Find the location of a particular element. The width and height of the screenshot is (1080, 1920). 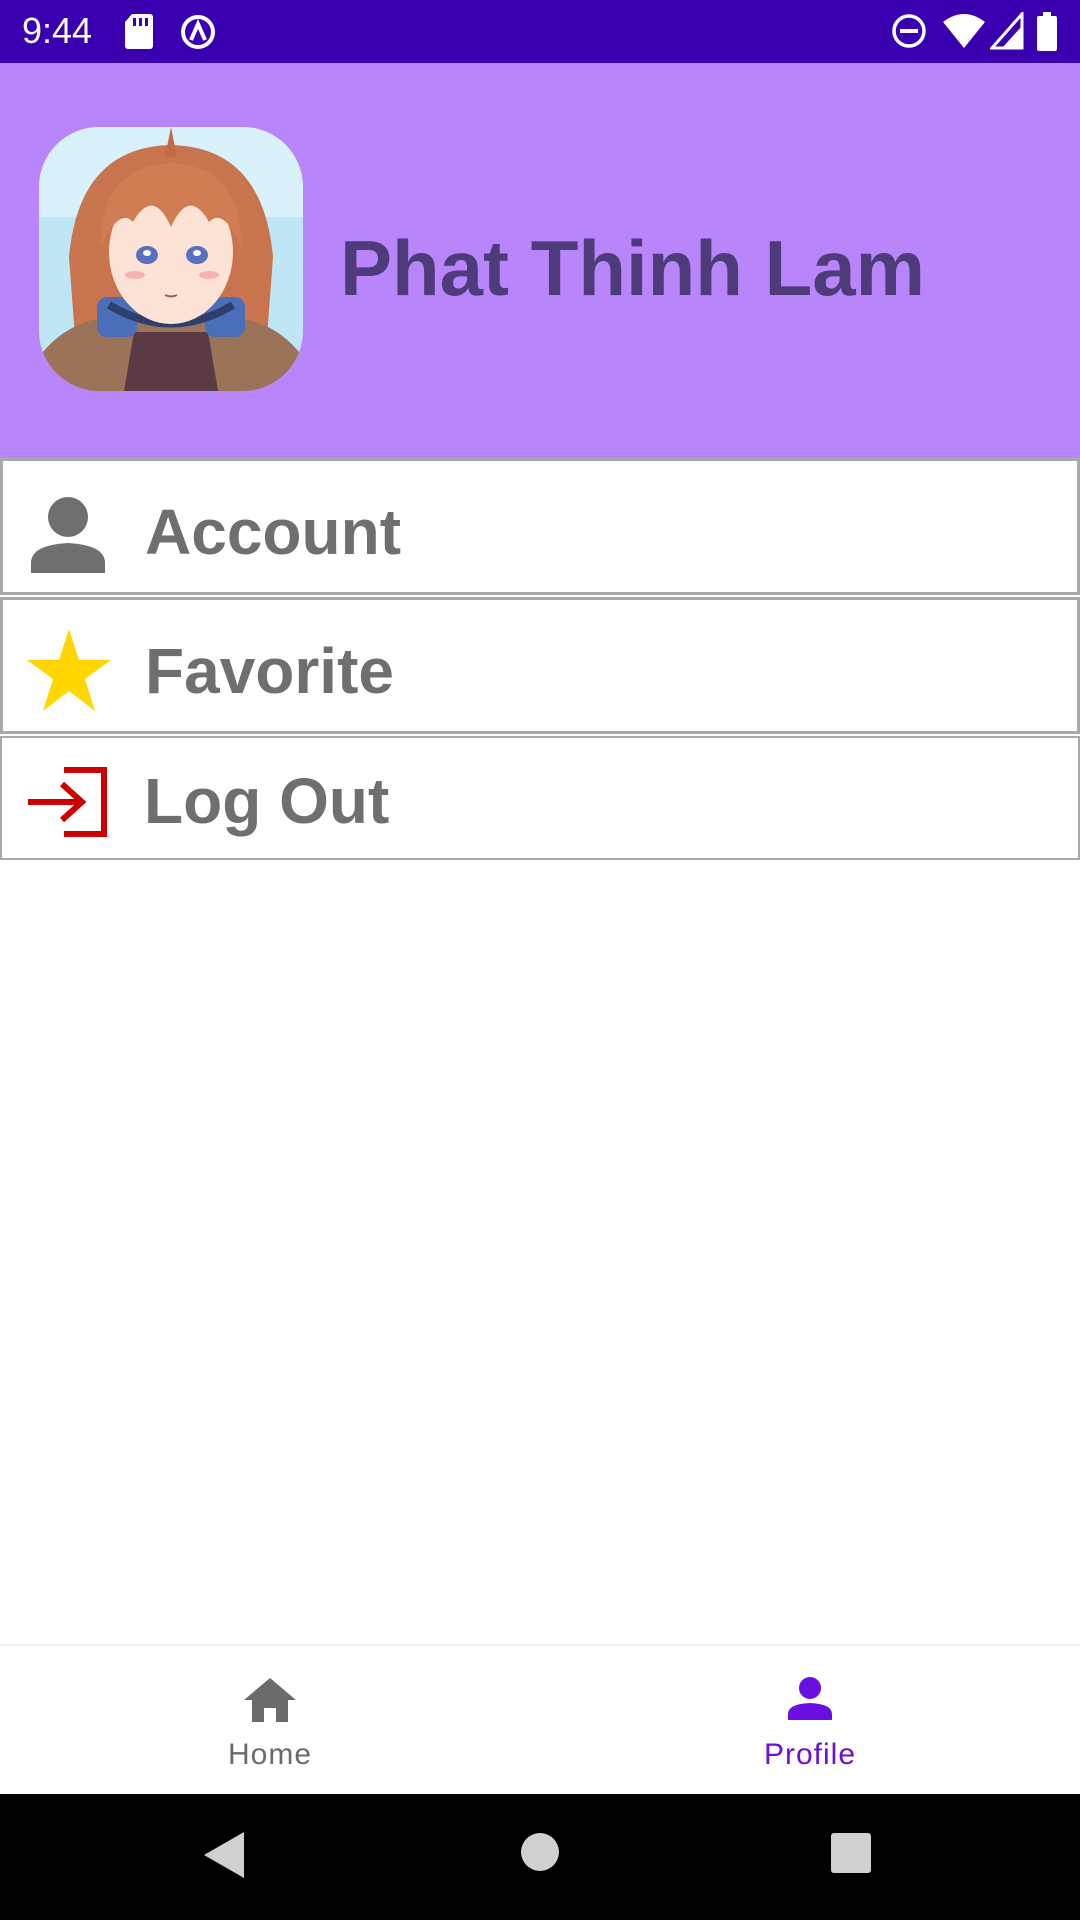

system-navigation-bar is located at coordinates (540, 1857).